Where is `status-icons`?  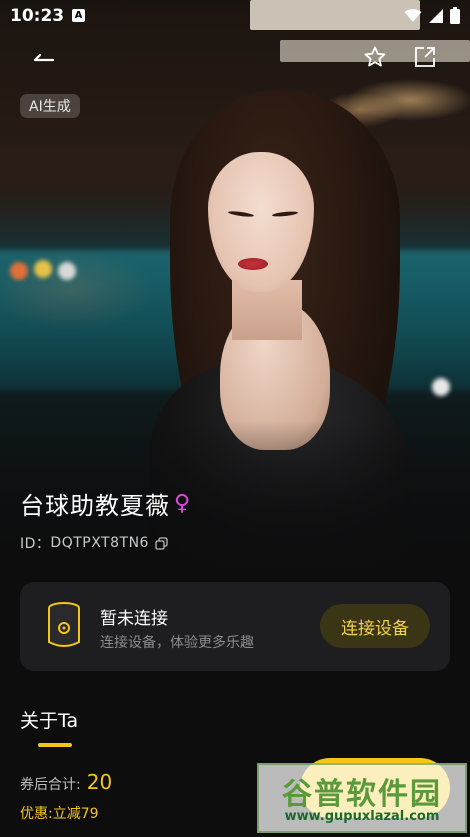
status-icons is located at coordinates (432, 15).